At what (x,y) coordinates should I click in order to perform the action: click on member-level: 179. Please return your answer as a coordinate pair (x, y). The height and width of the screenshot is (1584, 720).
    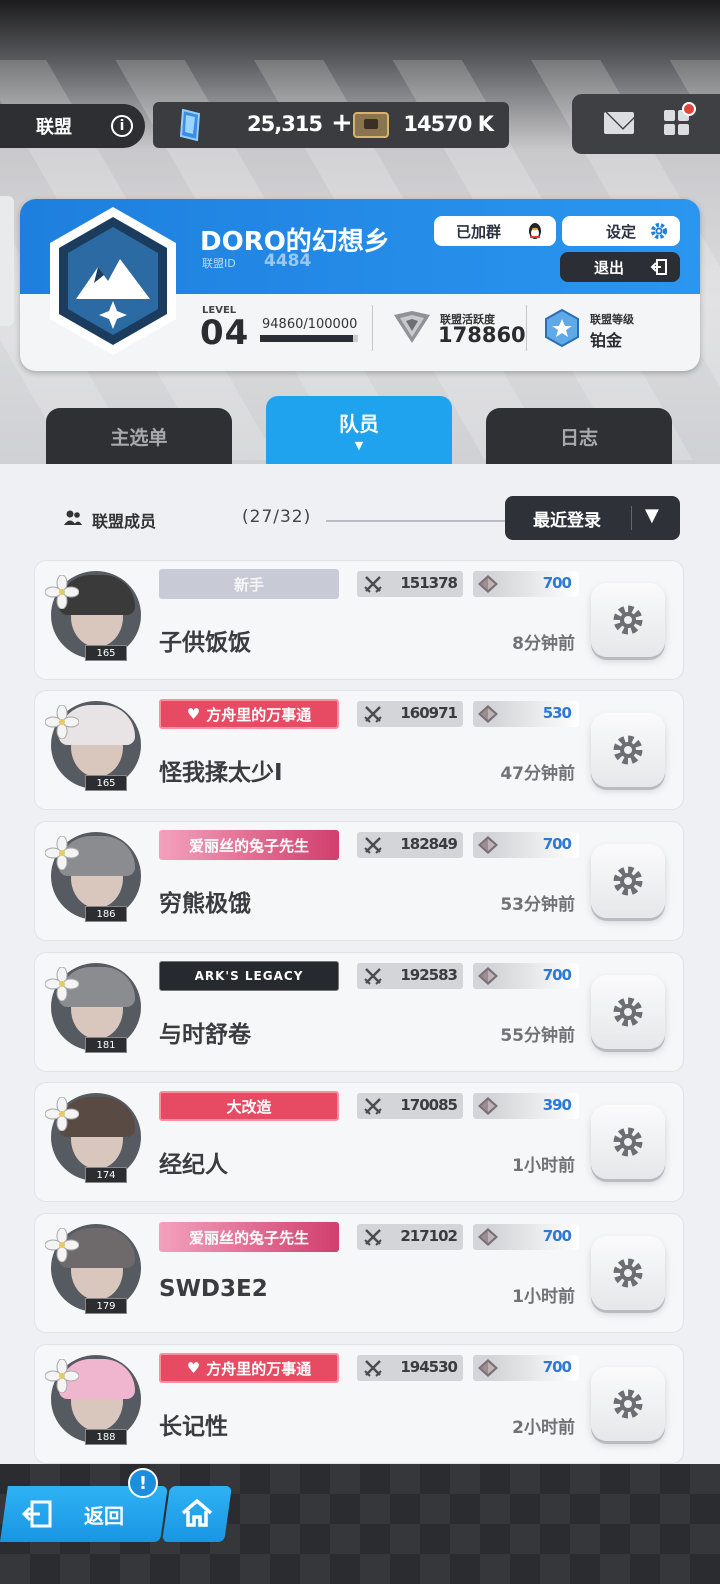
    Looking at the image, I should click on (106, 1306).